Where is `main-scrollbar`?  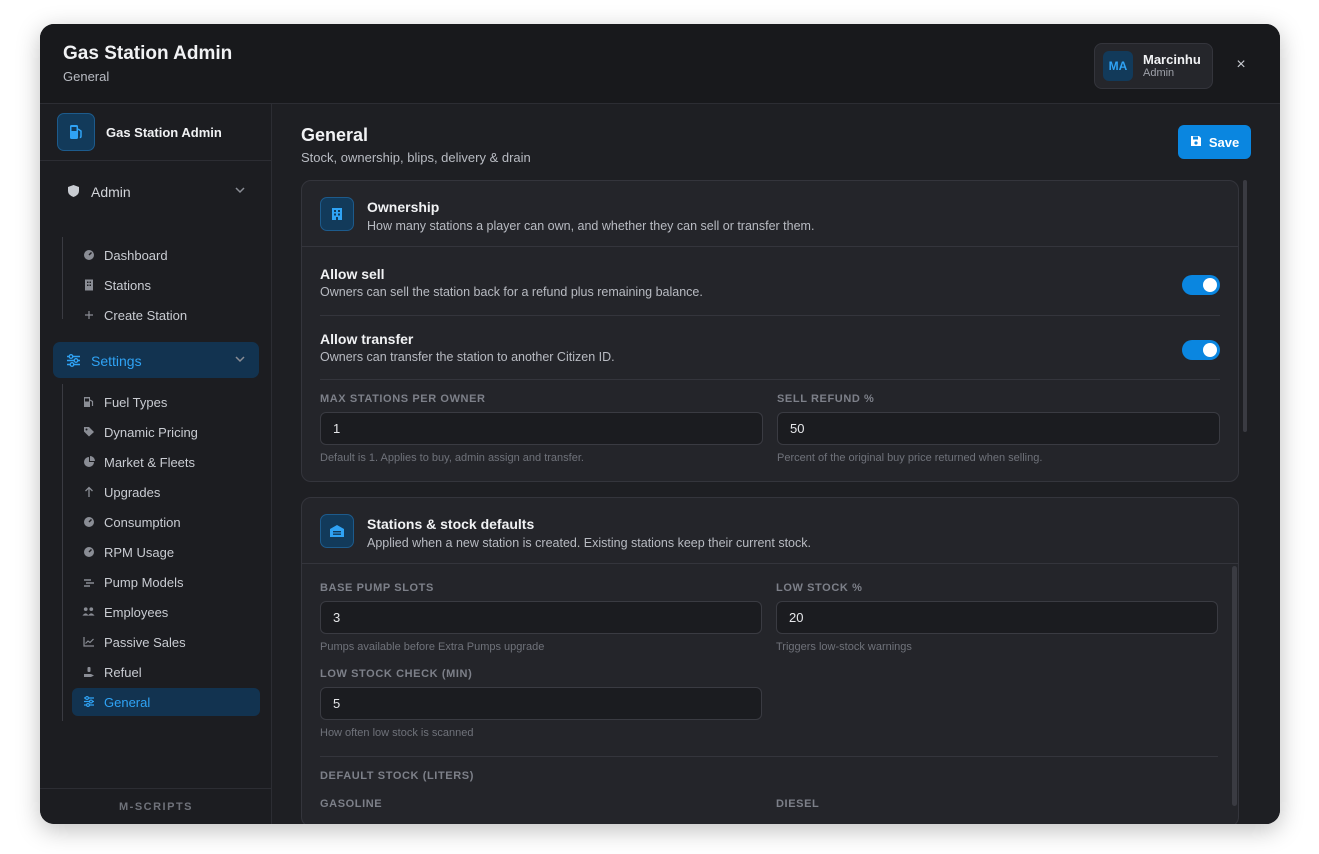 main-scrollbar is located at coordinates (1245, 306).